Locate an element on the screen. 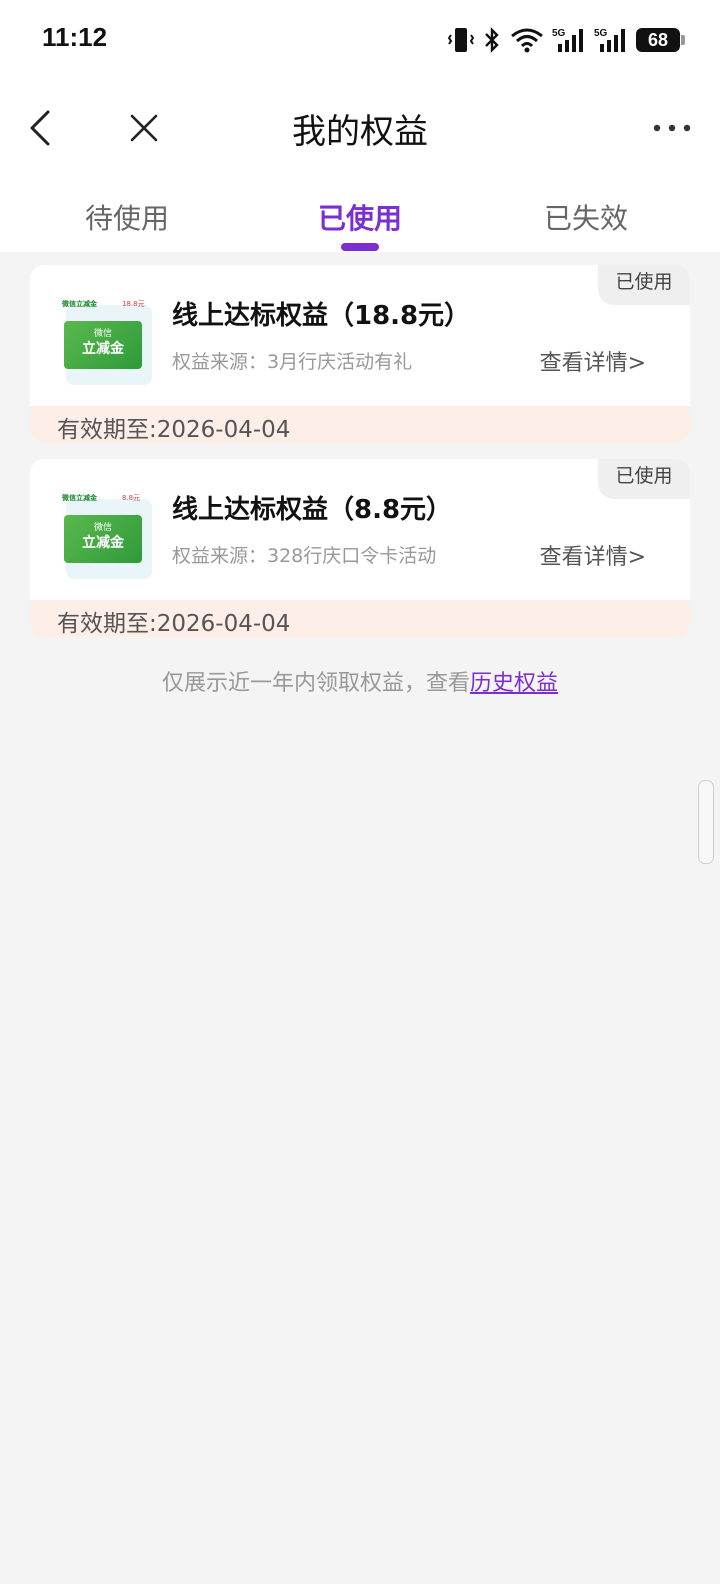 The height and width of the screenshot is (1584, 720). card-source: 权益来源：328行庆口令卡活动 is located at coordinates (304, 556).